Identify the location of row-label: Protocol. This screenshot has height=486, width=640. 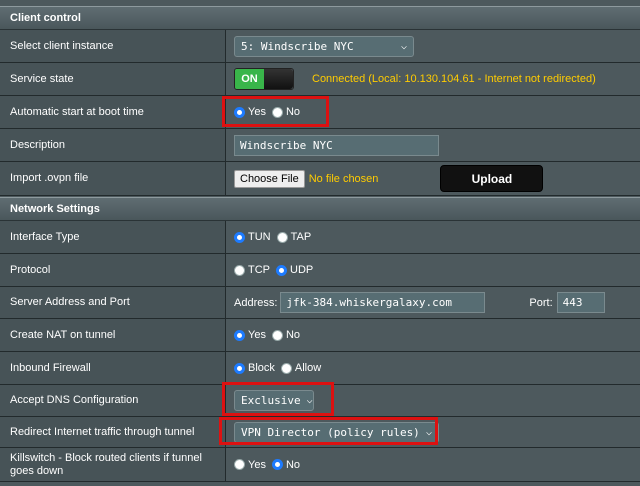
(113, 270).